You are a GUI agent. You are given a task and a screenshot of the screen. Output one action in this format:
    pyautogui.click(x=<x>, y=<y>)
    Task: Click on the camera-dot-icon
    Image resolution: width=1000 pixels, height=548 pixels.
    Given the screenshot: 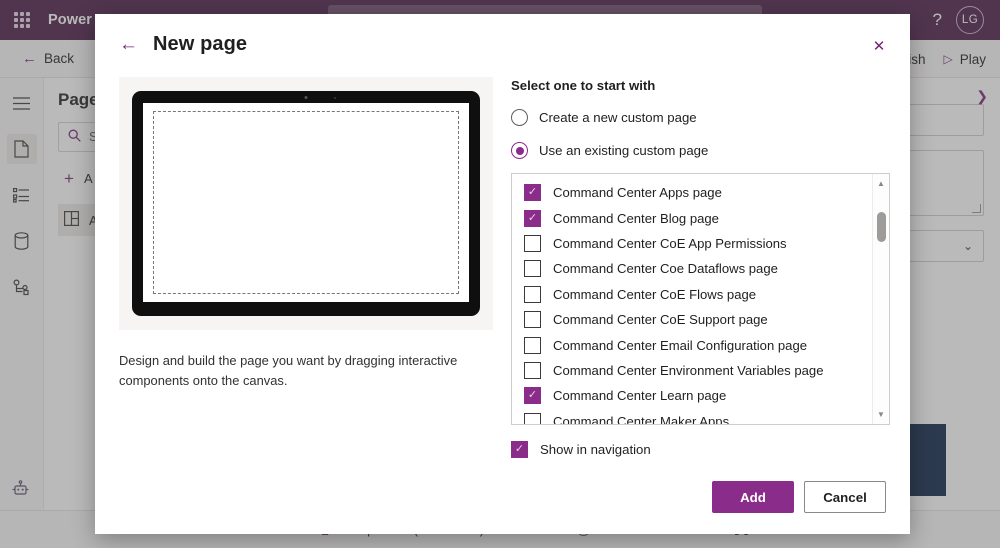 What is the action you would take?
    pyautogui.click(x=306, y=97)
    